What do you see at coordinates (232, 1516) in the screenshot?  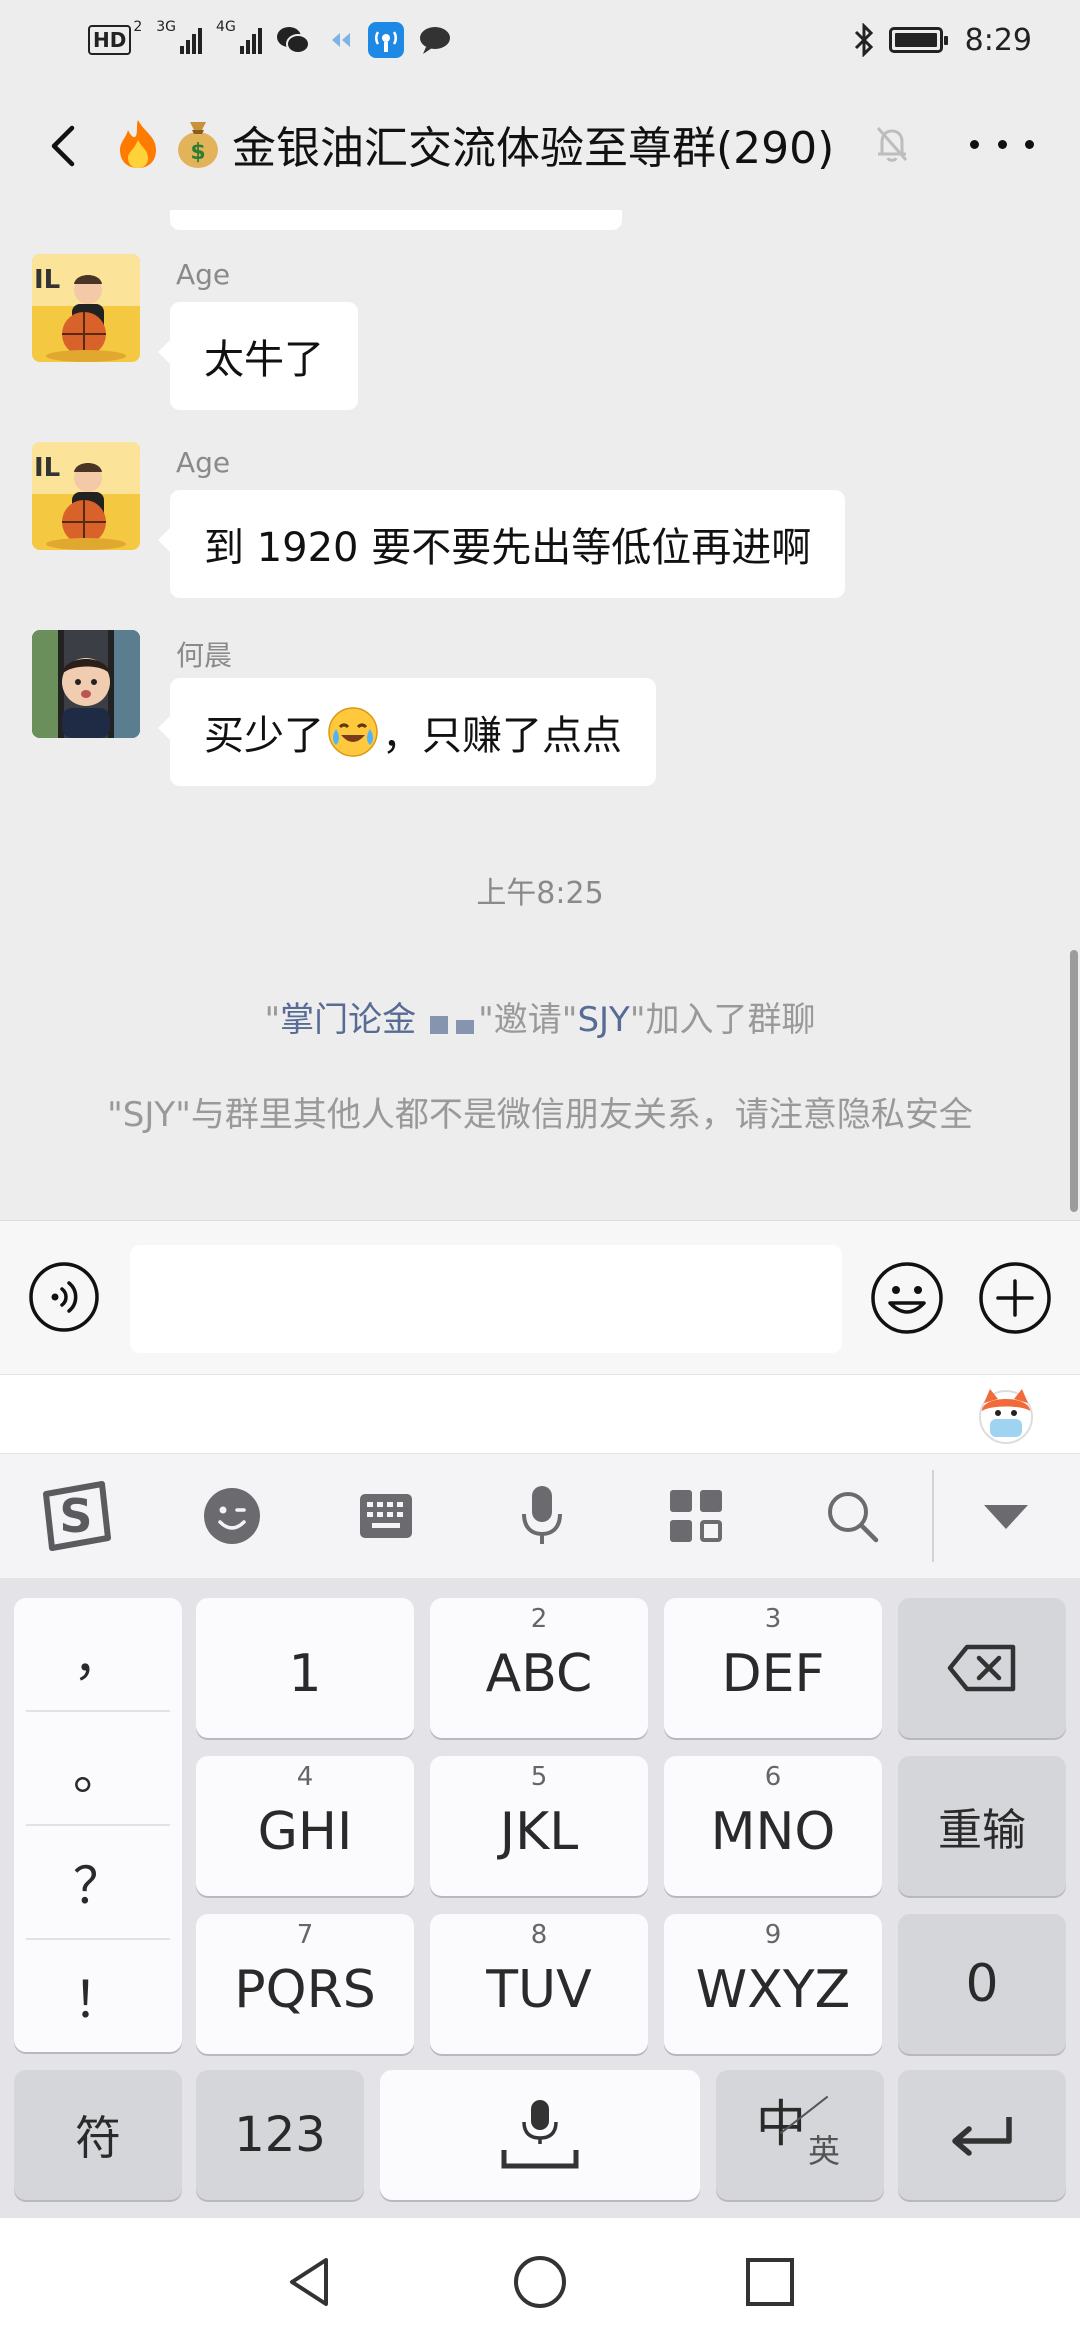 I see `emoji-panel-icon` at bounding box center [232, 1516].